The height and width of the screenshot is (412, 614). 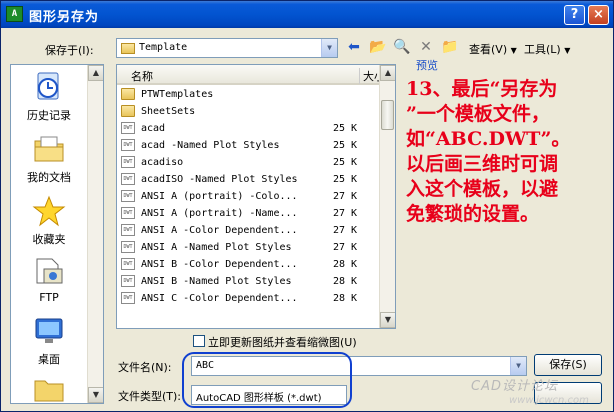 What do you see at coordinates (216, 281) in the screenshot?
I see `file-name: ANSI B -Named Plot Styles` at bounding box center [216, 281].